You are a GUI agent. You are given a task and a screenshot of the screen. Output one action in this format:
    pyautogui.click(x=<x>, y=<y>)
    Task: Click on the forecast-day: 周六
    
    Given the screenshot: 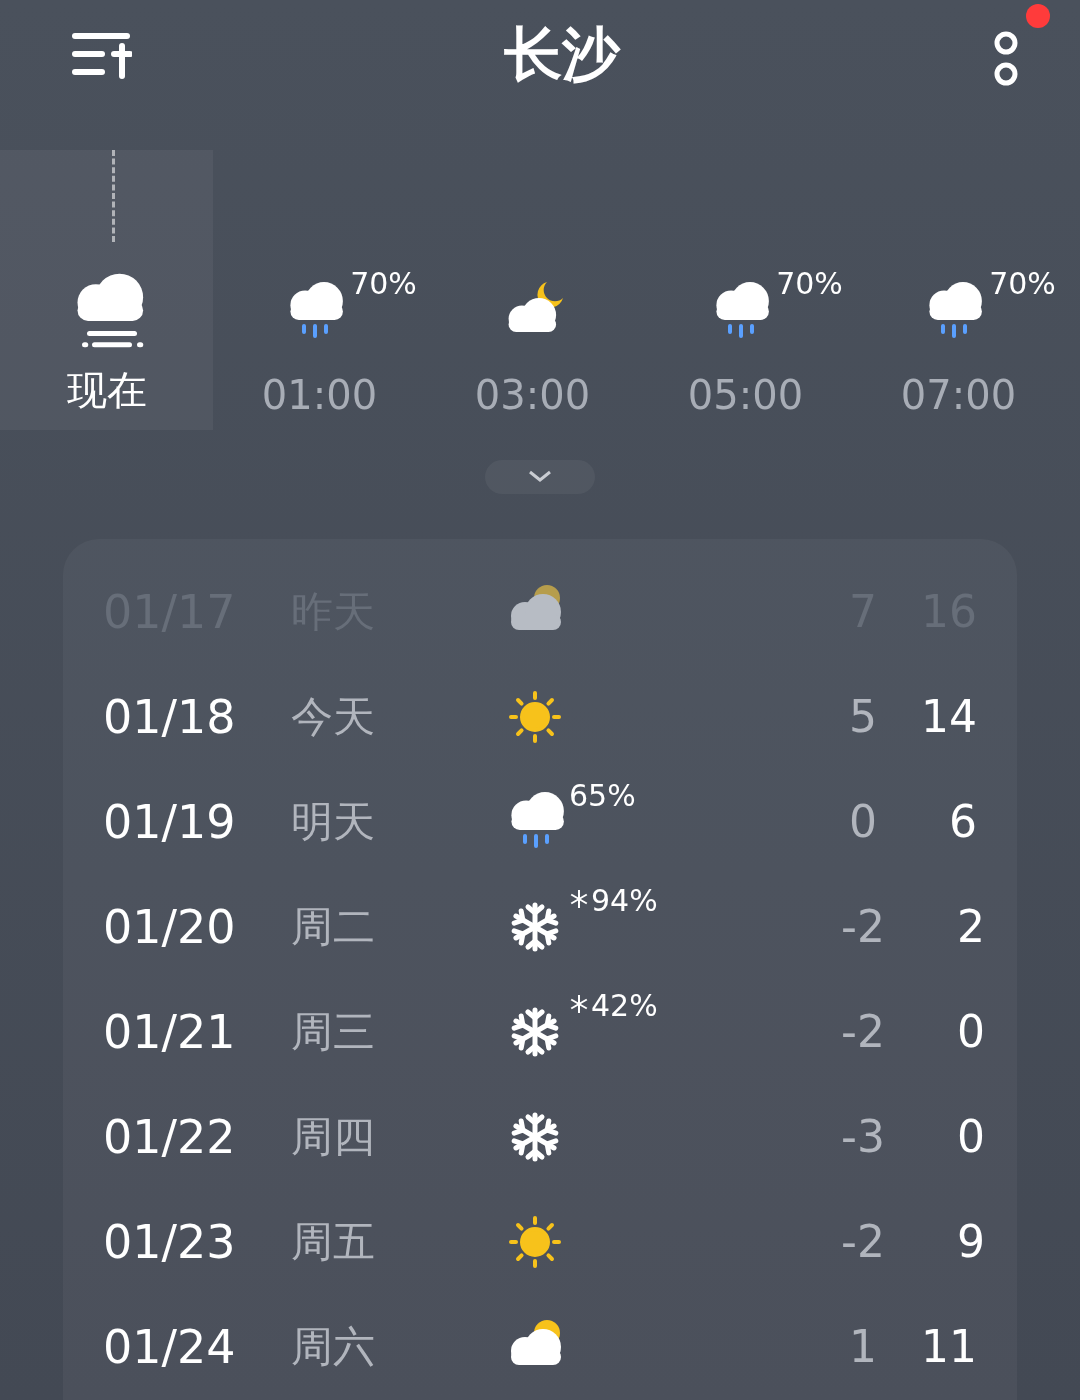 What is the action you would take?
    pyautogui.click(x=401, y=1346)
    